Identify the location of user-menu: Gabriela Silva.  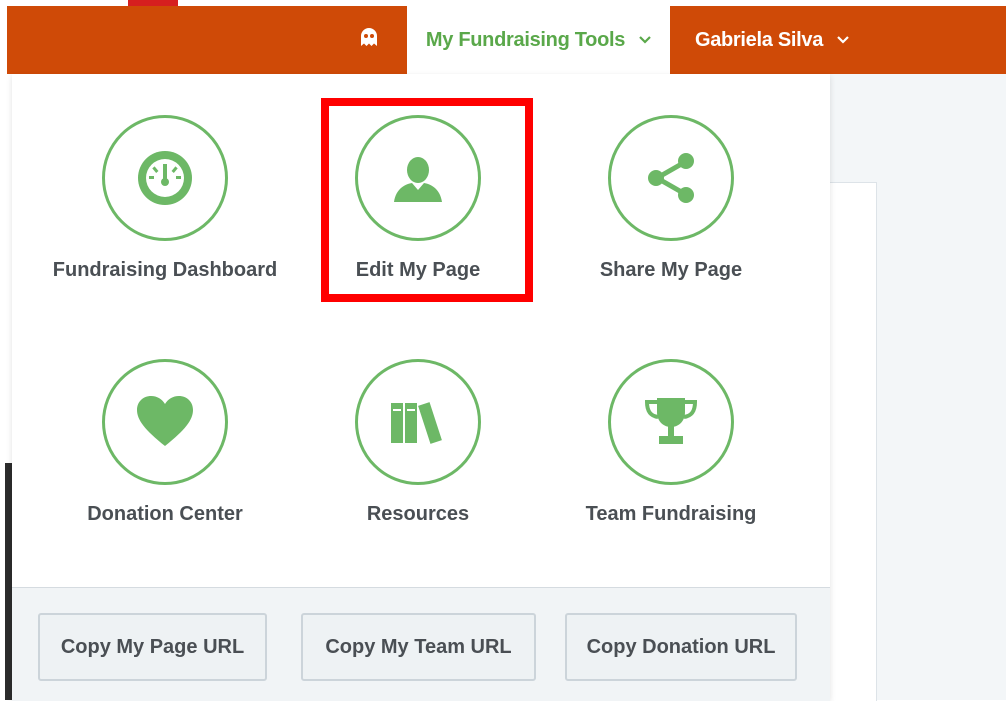
(772, 40).